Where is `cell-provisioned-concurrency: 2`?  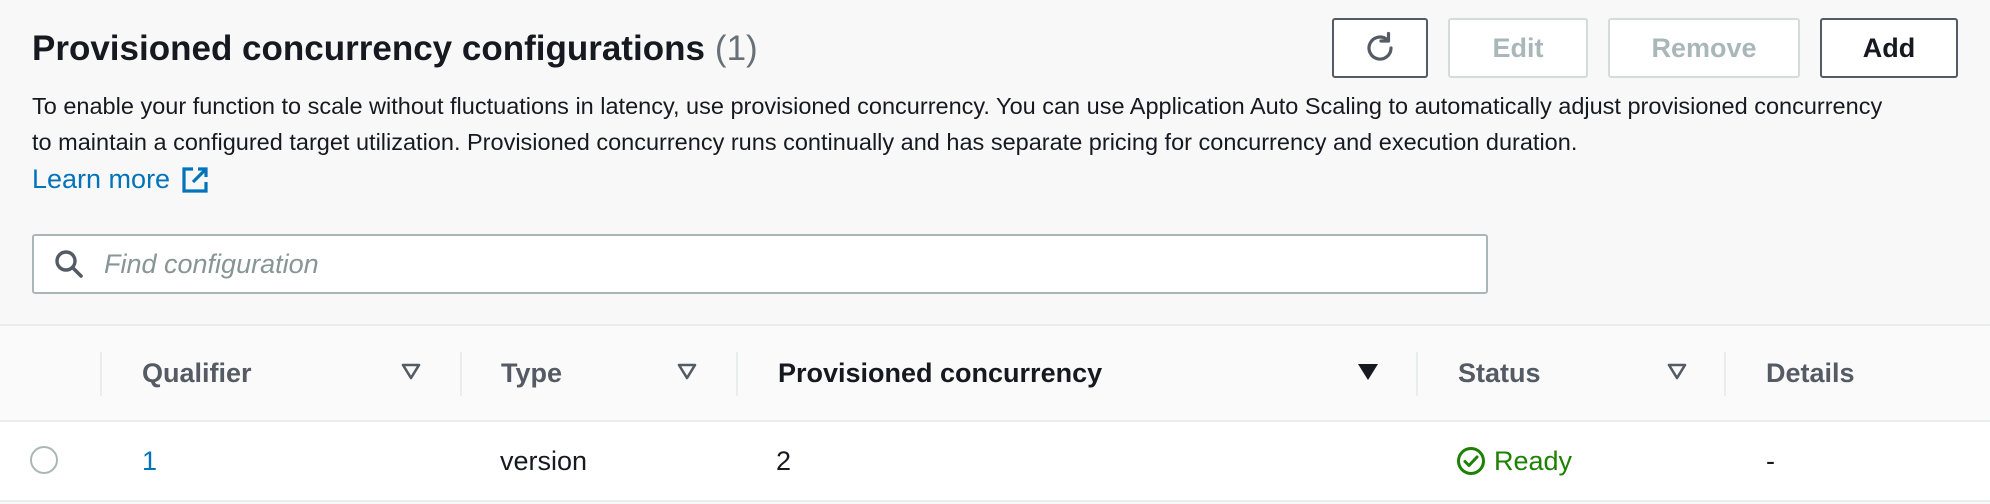 cell-provisioned-concurrency: 2 is located at coordinates (784, 460).